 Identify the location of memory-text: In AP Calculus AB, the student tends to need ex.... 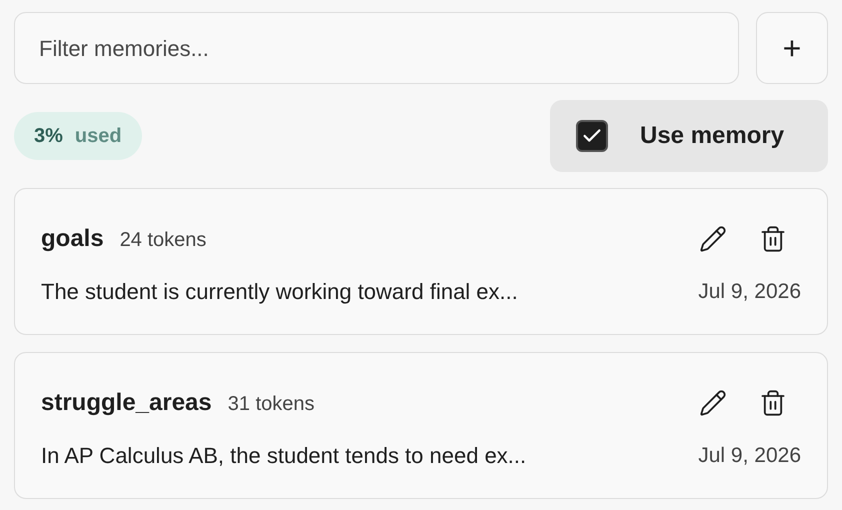
(283, 456).